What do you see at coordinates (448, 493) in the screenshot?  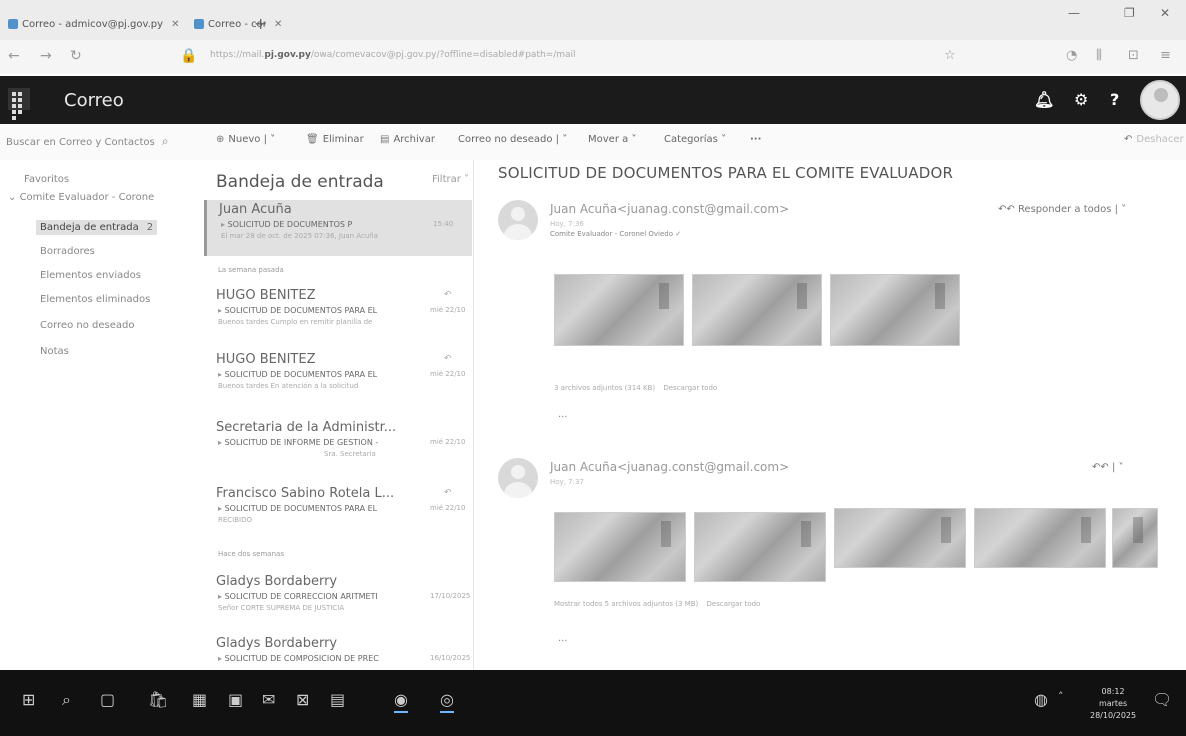 I see `replied-icon: ↶` at bounding box center [448, 493].